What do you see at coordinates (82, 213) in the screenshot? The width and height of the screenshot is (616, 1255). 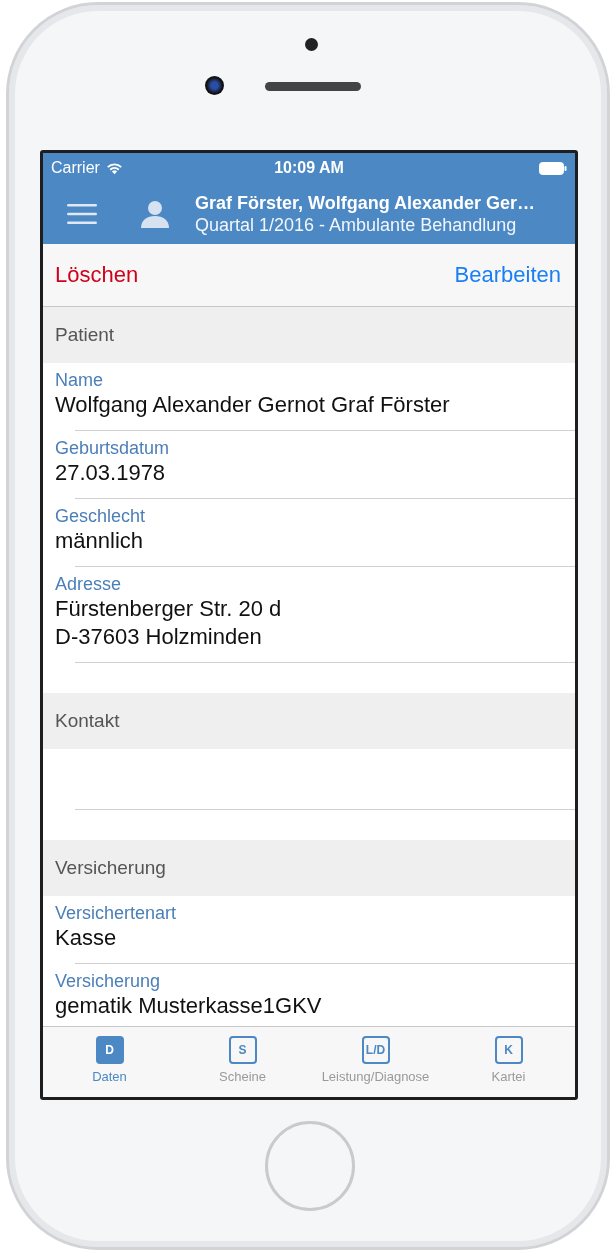 I see `menu-icon` at bounding box center [82, 213].